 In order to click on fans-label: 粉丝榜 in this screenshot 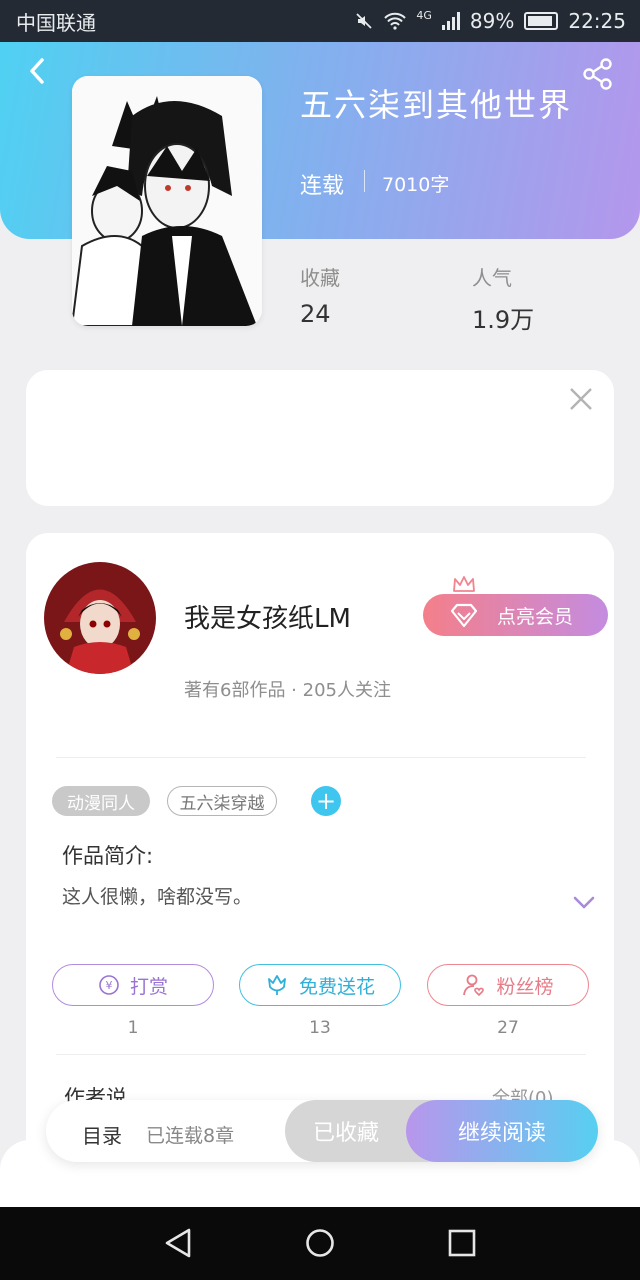, I will do `click(525, 986)`.